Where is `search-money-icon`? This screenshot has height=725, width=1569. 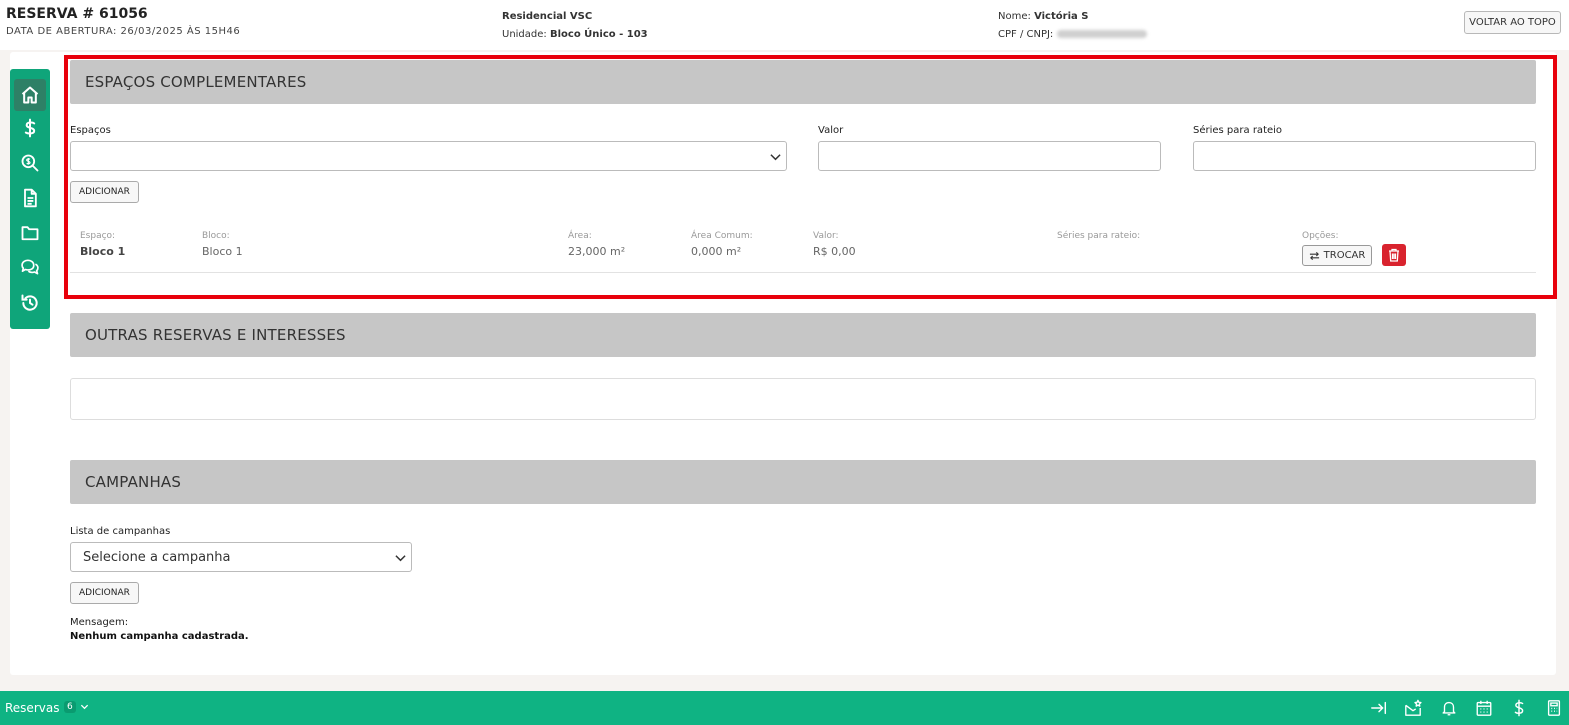 search-money-icon is located at coordinates (30, 163).